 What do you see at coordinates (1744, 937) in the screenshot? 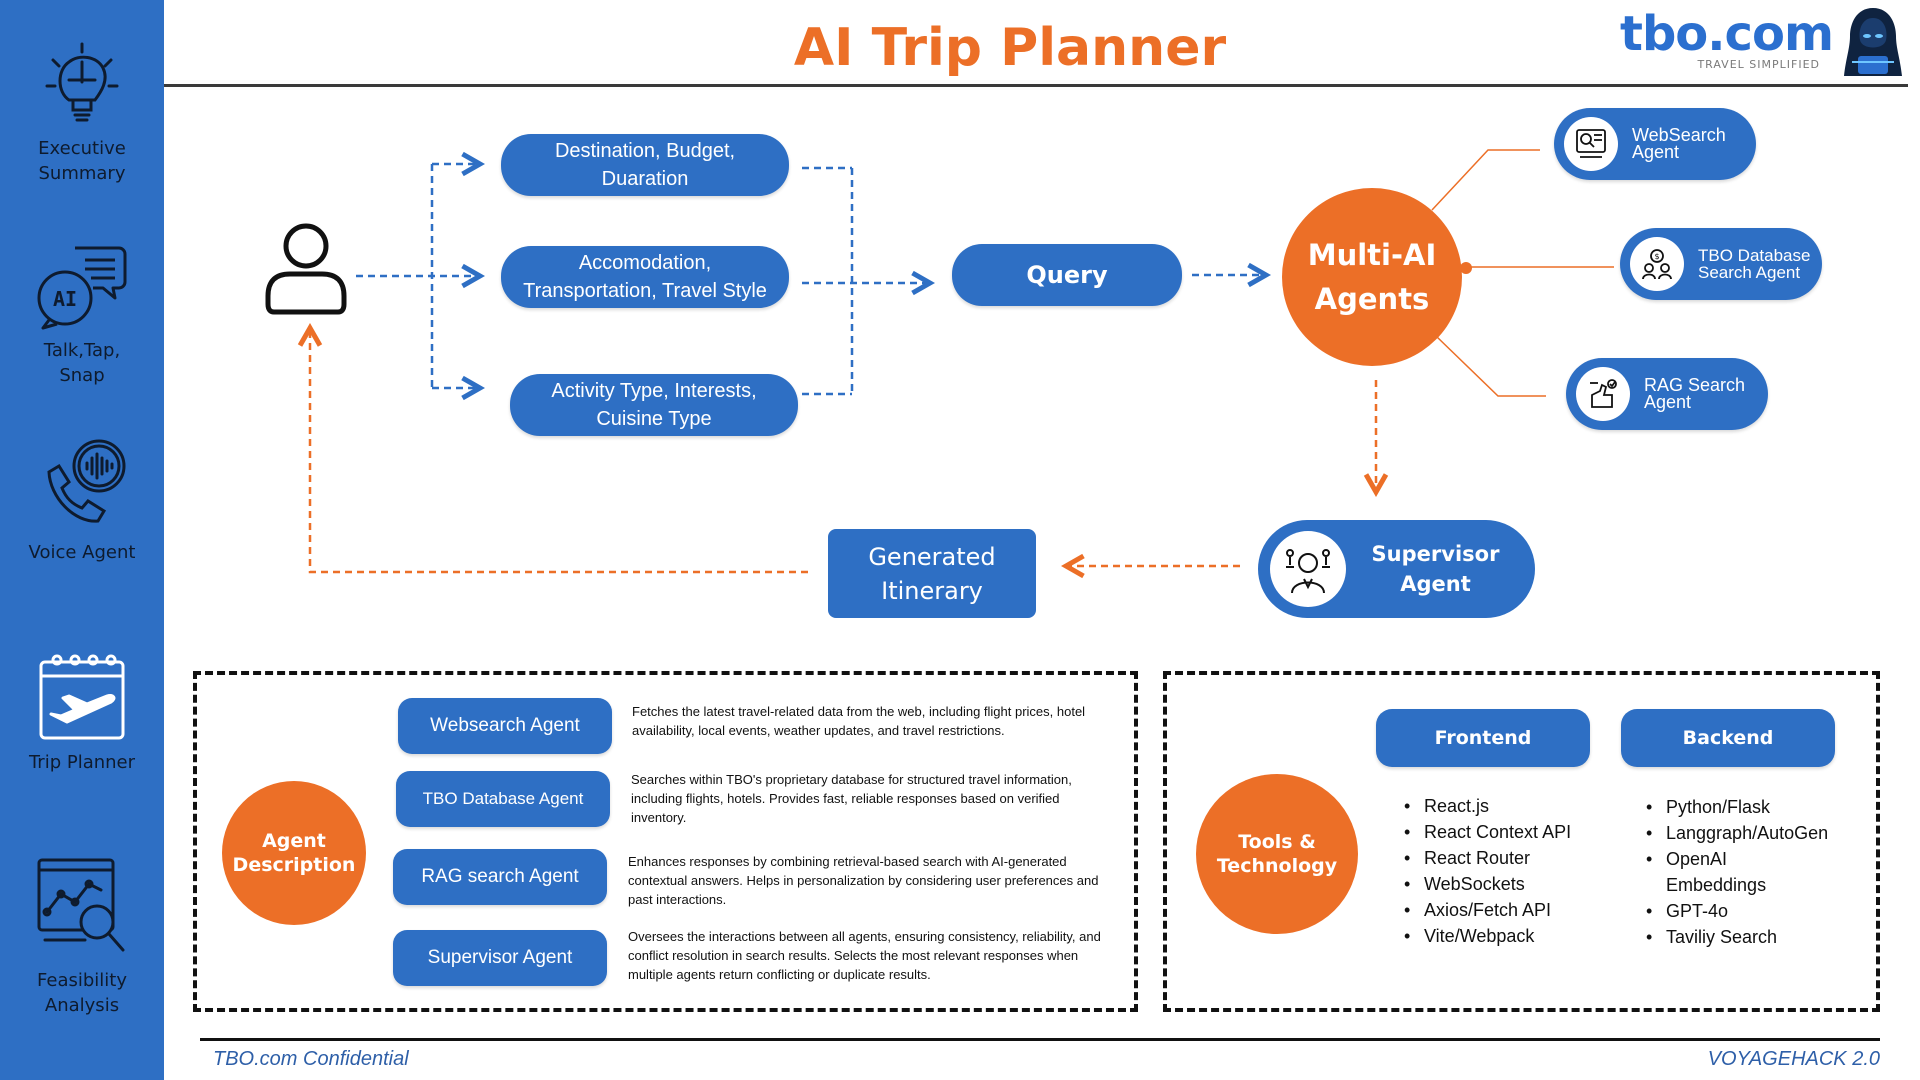
I see `list-item: Taviliy Search` at bounding box center [1744, 937].